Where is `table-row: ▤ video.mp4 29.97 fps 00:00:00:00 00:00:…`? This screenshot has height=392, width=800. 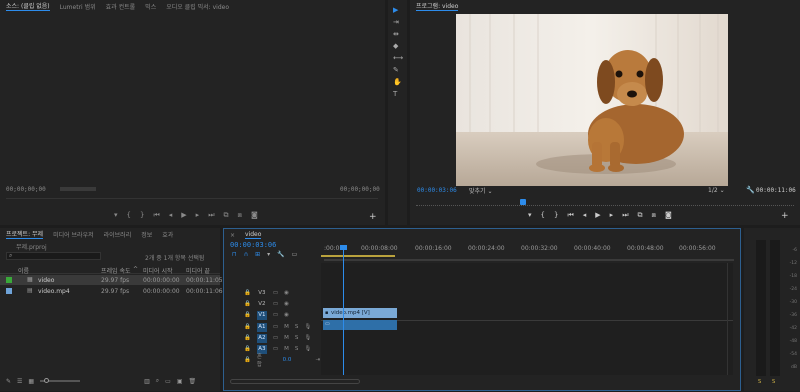 table-row: ▤ video.mp4 29.97 fps 00:00:00:00 00:00:… is located at coordinates (111, 291).